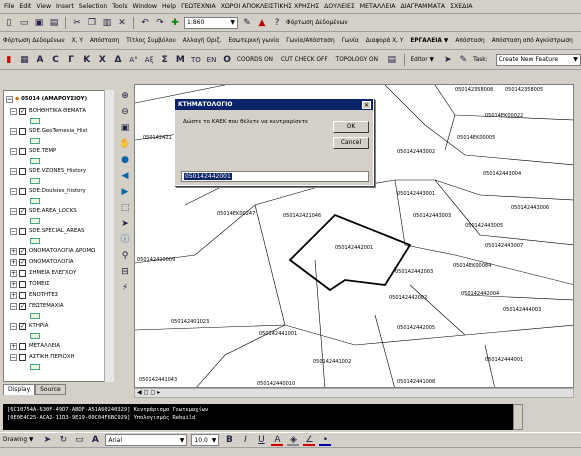 The width and height of the screenshot is (581, 456). I want to click on toc-layer-row: − ✓ ΚΤΗΡΙΑ, so click(29, 326).